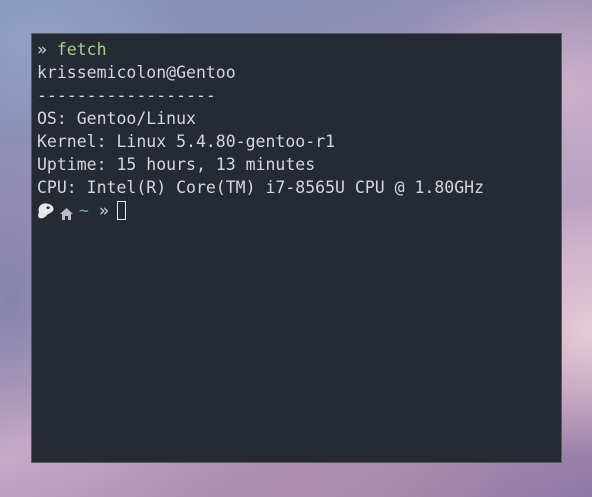  Describe the element at coordinates (299, 210) in the screenshot. I see `shell-prompt: ~ »` at that location.